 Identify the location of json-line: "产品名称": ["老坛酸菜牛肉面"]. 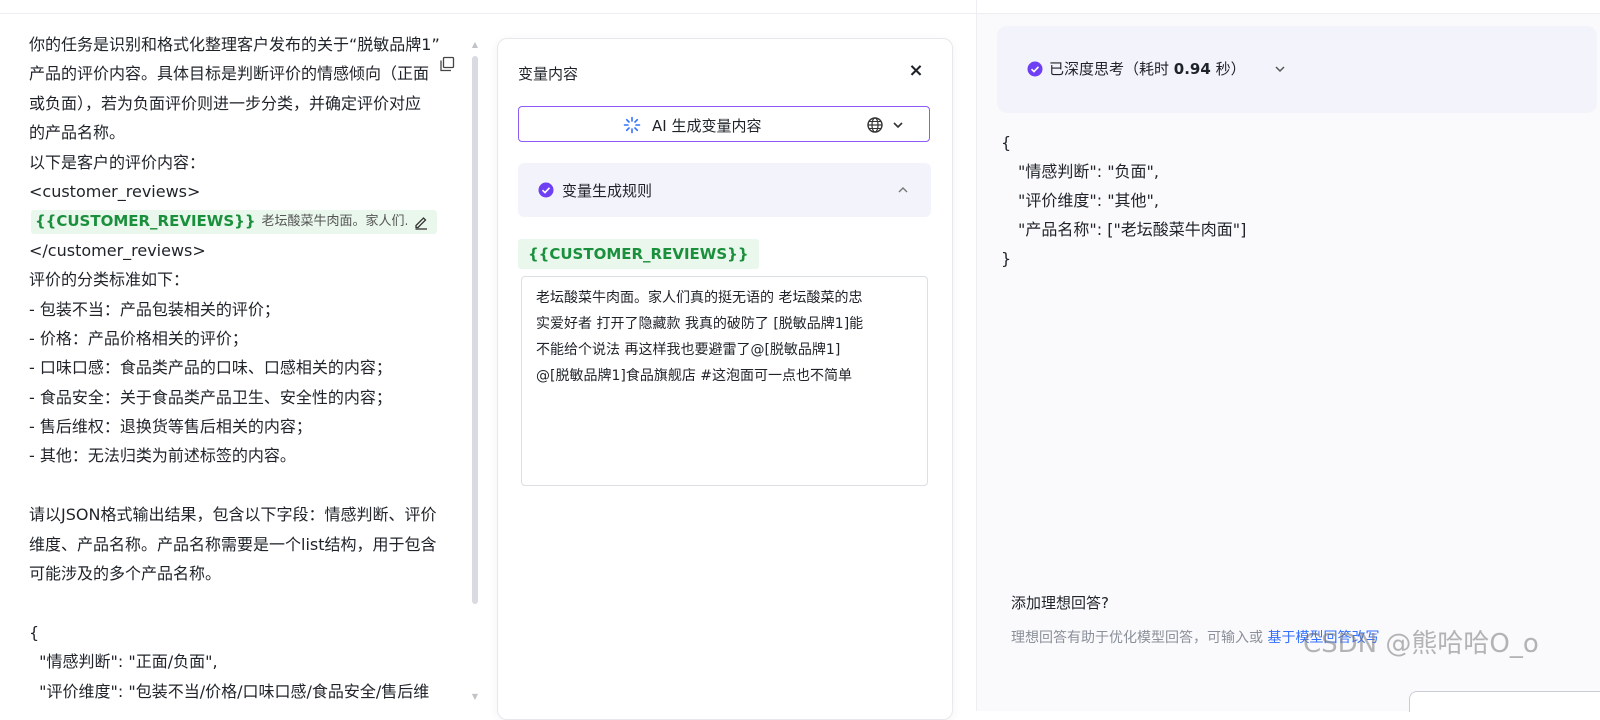
(1132, 229).